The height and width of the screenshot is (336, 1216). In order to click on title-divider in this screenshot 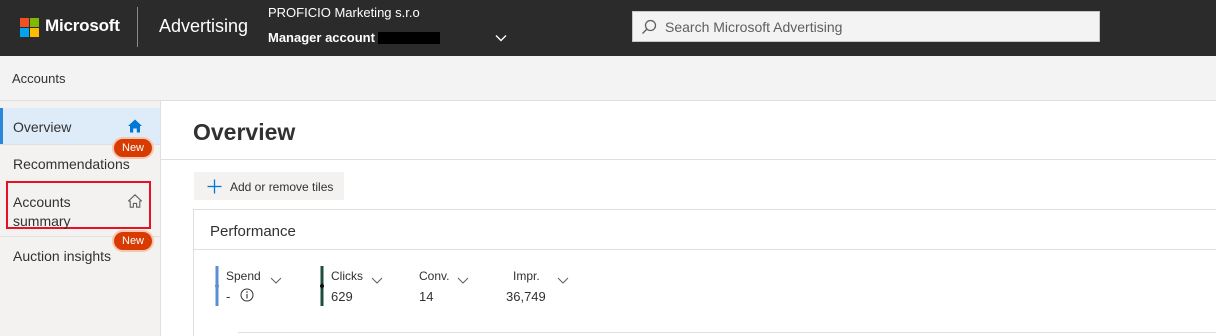, I will do `click(688, 159)`.